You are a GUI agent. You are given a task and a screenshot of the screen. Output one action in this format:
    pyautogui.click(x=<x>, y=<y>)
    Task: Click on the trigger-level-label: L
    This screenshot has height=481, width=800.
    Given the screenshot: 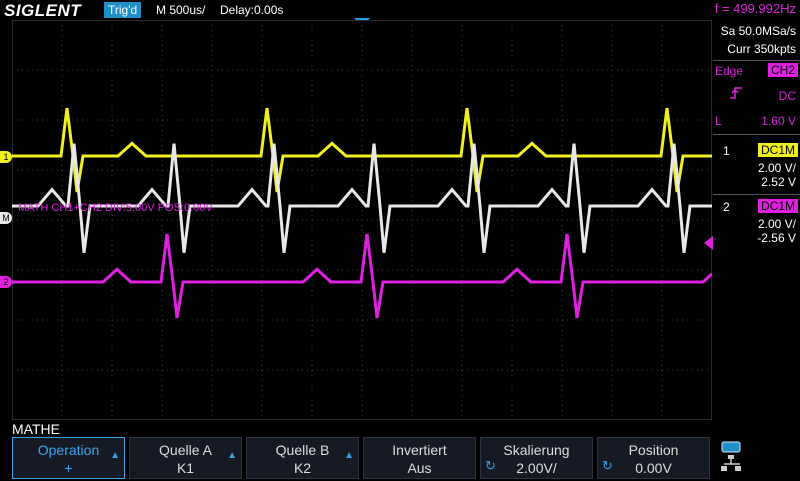 What is the action you would take?
    pyautogui.click(x=718, y=121)
    